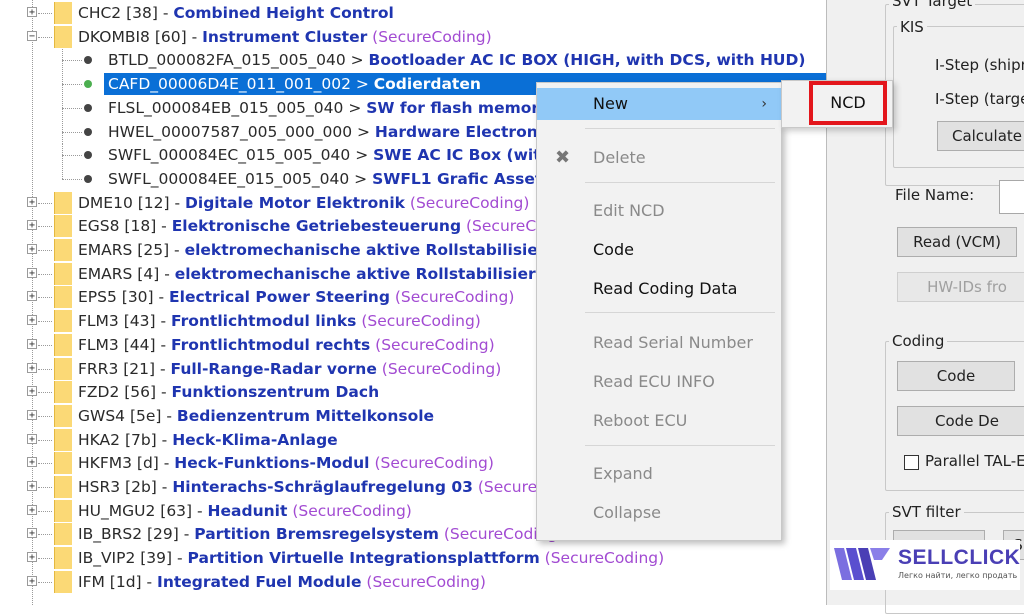 The height and width of the screenshot is (614, 1024). Describe the element at coordinates (629, 210) in the screenshot. I see `menu-item-label: Edit NCD` at that location.